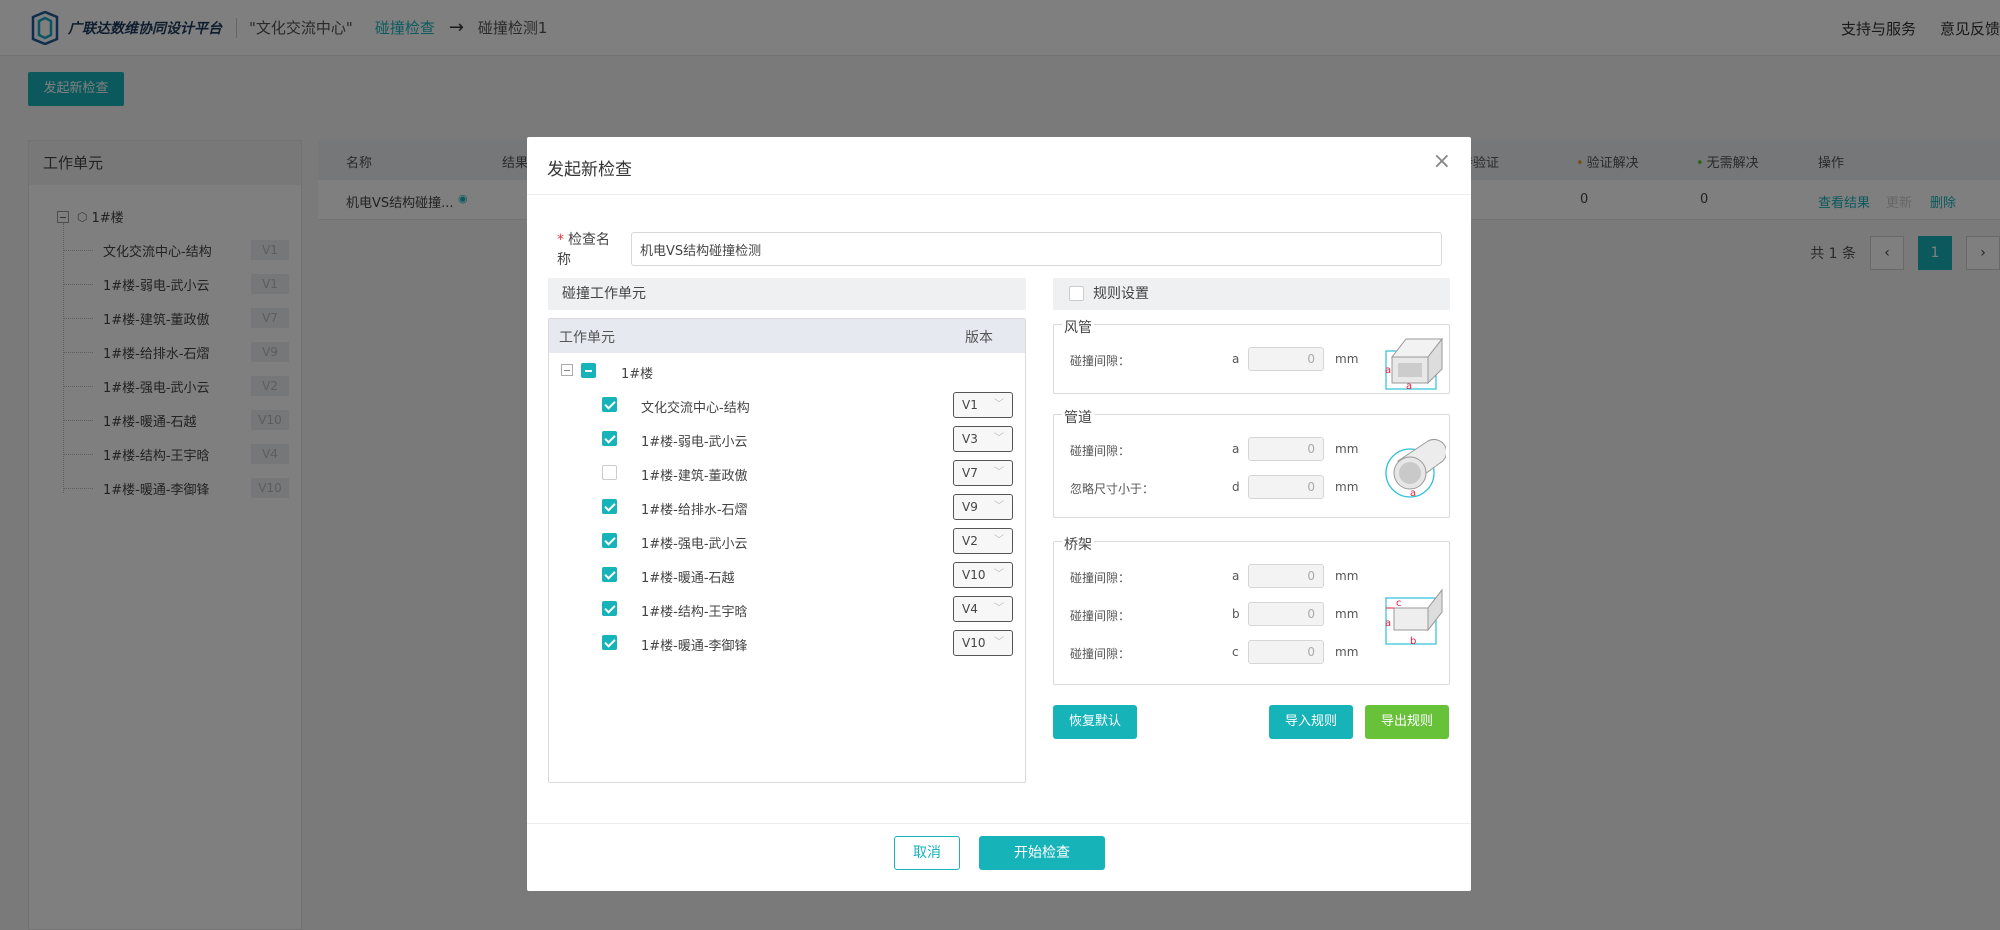 The width and height of the screenshot is (2000, 930). What do you see at coordinates (694, 612) in the screenshot?
I see `unit-label: 1#楼-结构-王宇晗` at bounding box center [694, 612].